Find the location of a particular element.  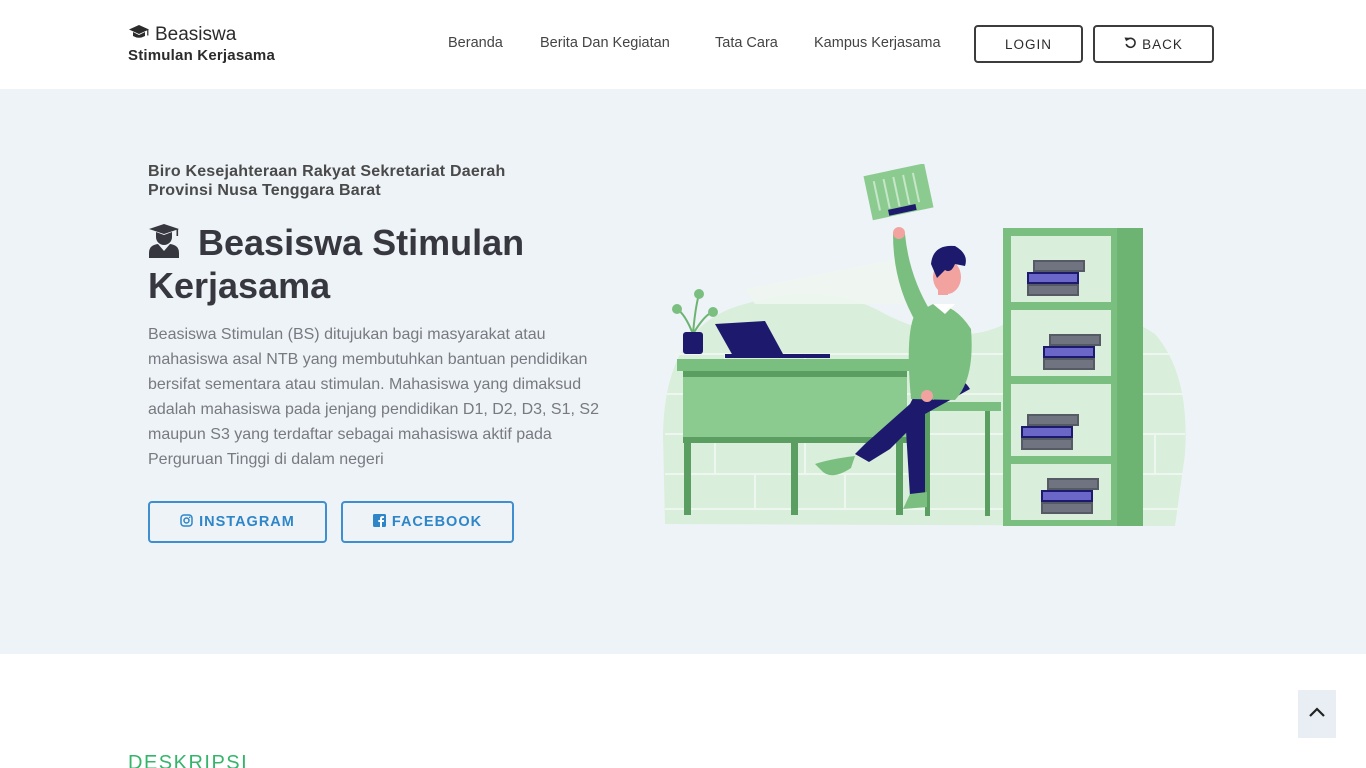

graduation-cap-icon is located at coordinates (141, 35).